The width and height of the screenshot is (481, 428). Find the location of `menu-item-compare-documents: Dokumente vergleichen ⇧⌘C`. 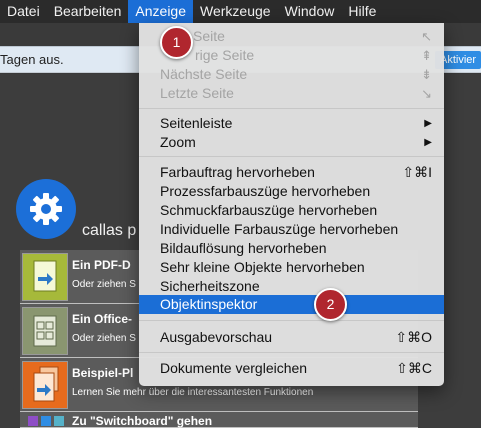

menu-item-compare-documents: Dokumente vergleichen ⇧⌘C is located at coordinates (291, 368).